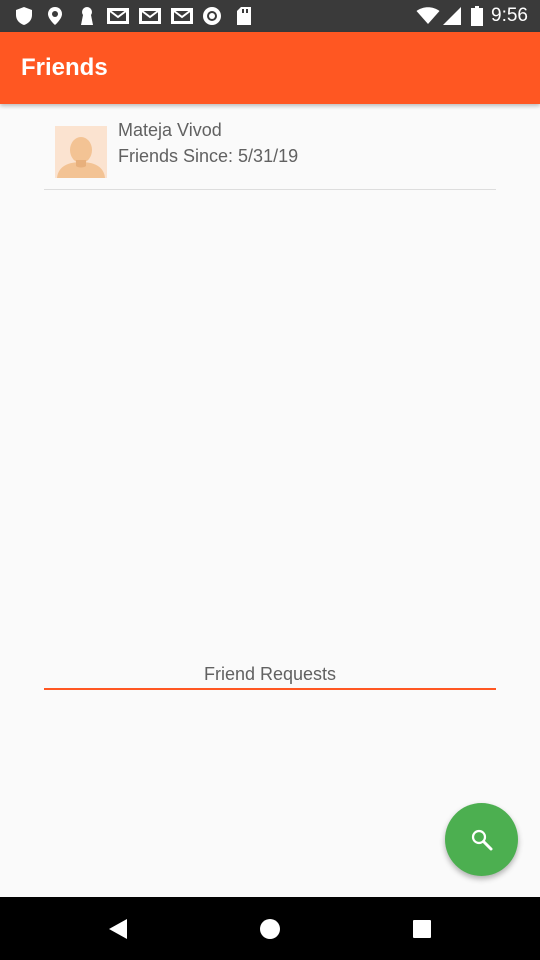  Describe the element at coordinates (55, 16) in the screenshot. I see `location-pin-icon` at that location.